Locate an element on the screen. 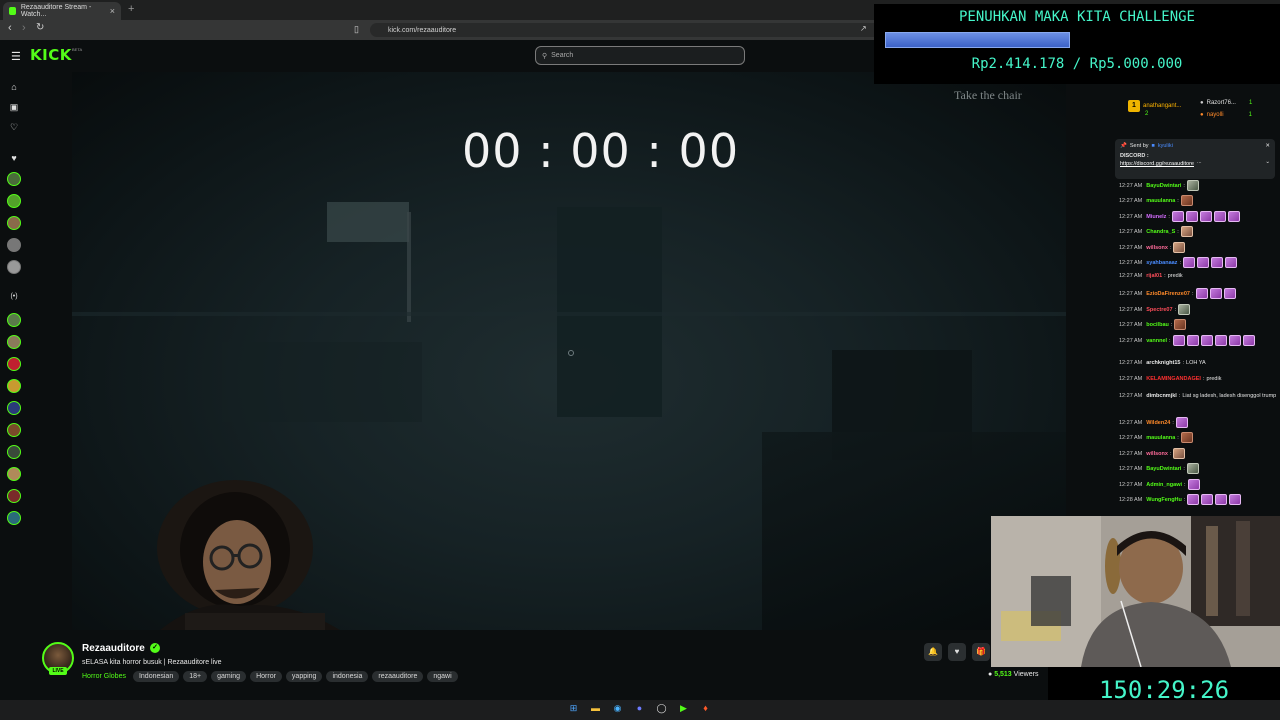 This screenshot has height=720, width=1280. kick-logo: KICK is located at coordinates (51, 55).